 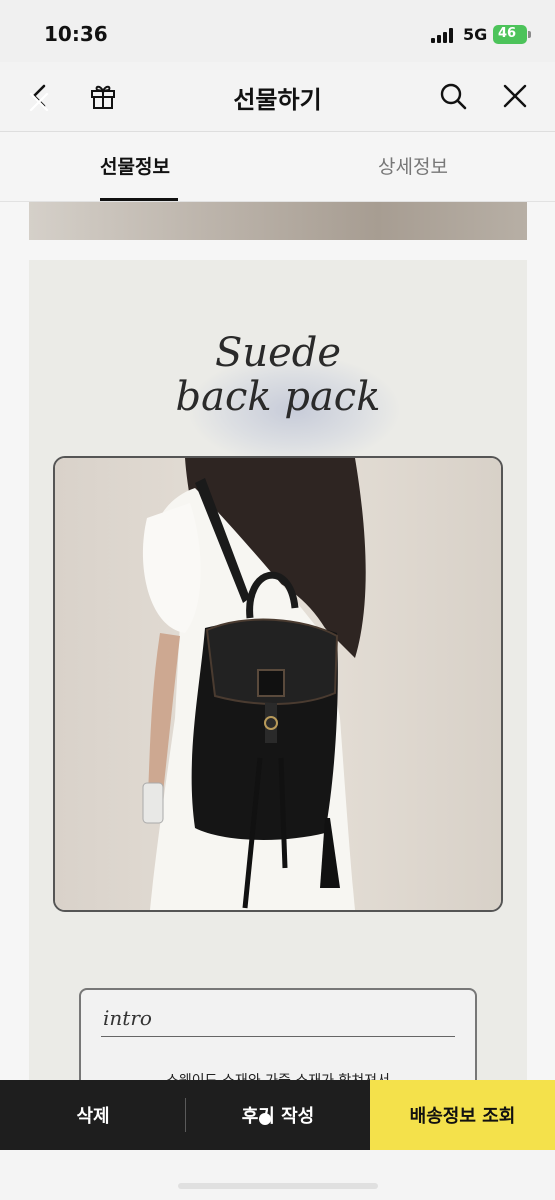 I want to click on close-button, so click(x=515, y=96).